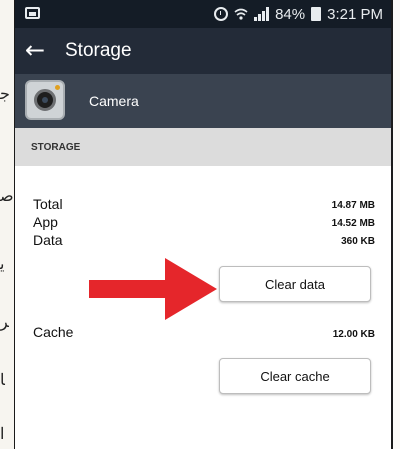  I want to click on script-glyph: ﺮ, so click(4, 321).